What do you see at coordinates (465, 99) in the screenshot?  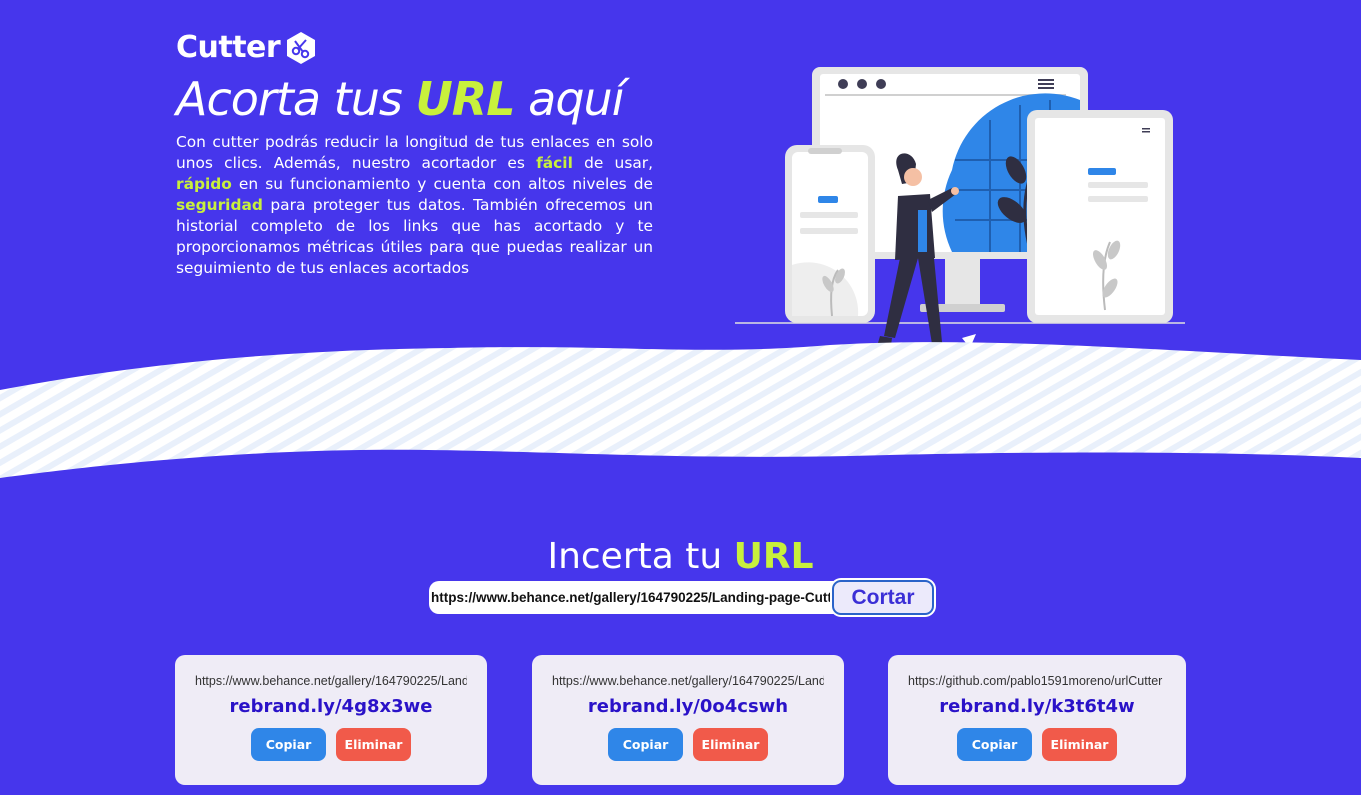 I see `hero-title-highlight: URL` at bounding box center [465, 99].